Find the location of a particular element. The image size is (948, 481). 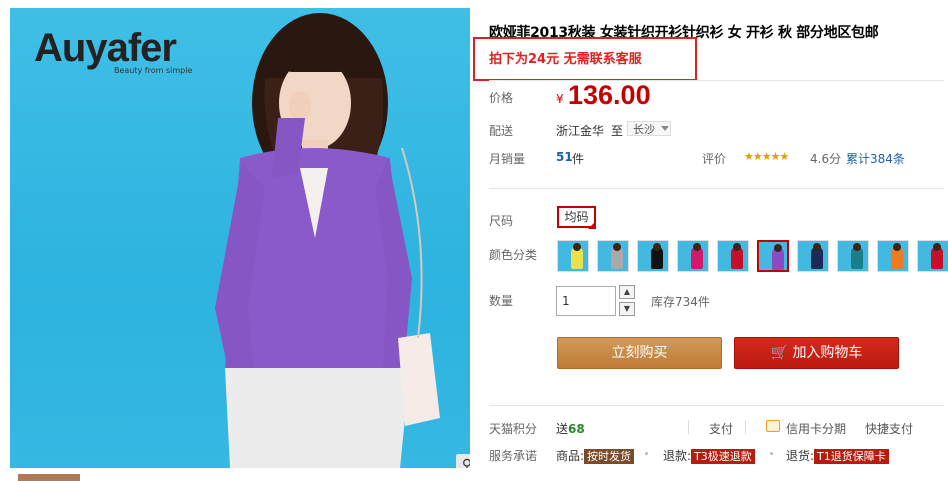

service-tag: 按时发货 is located at coordinates (609, 456).